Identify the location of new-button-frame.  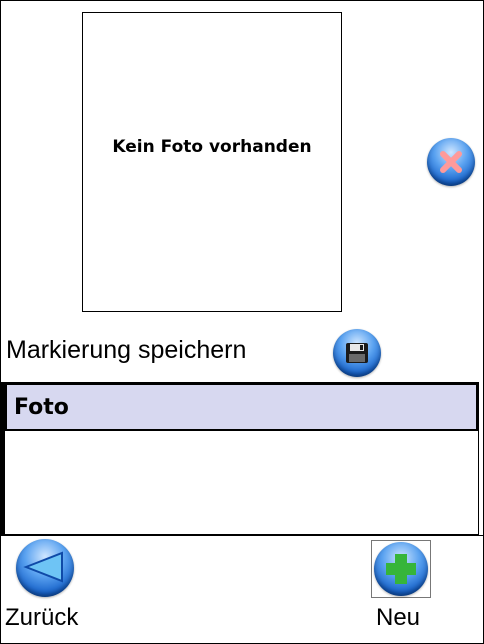
(401, 569).